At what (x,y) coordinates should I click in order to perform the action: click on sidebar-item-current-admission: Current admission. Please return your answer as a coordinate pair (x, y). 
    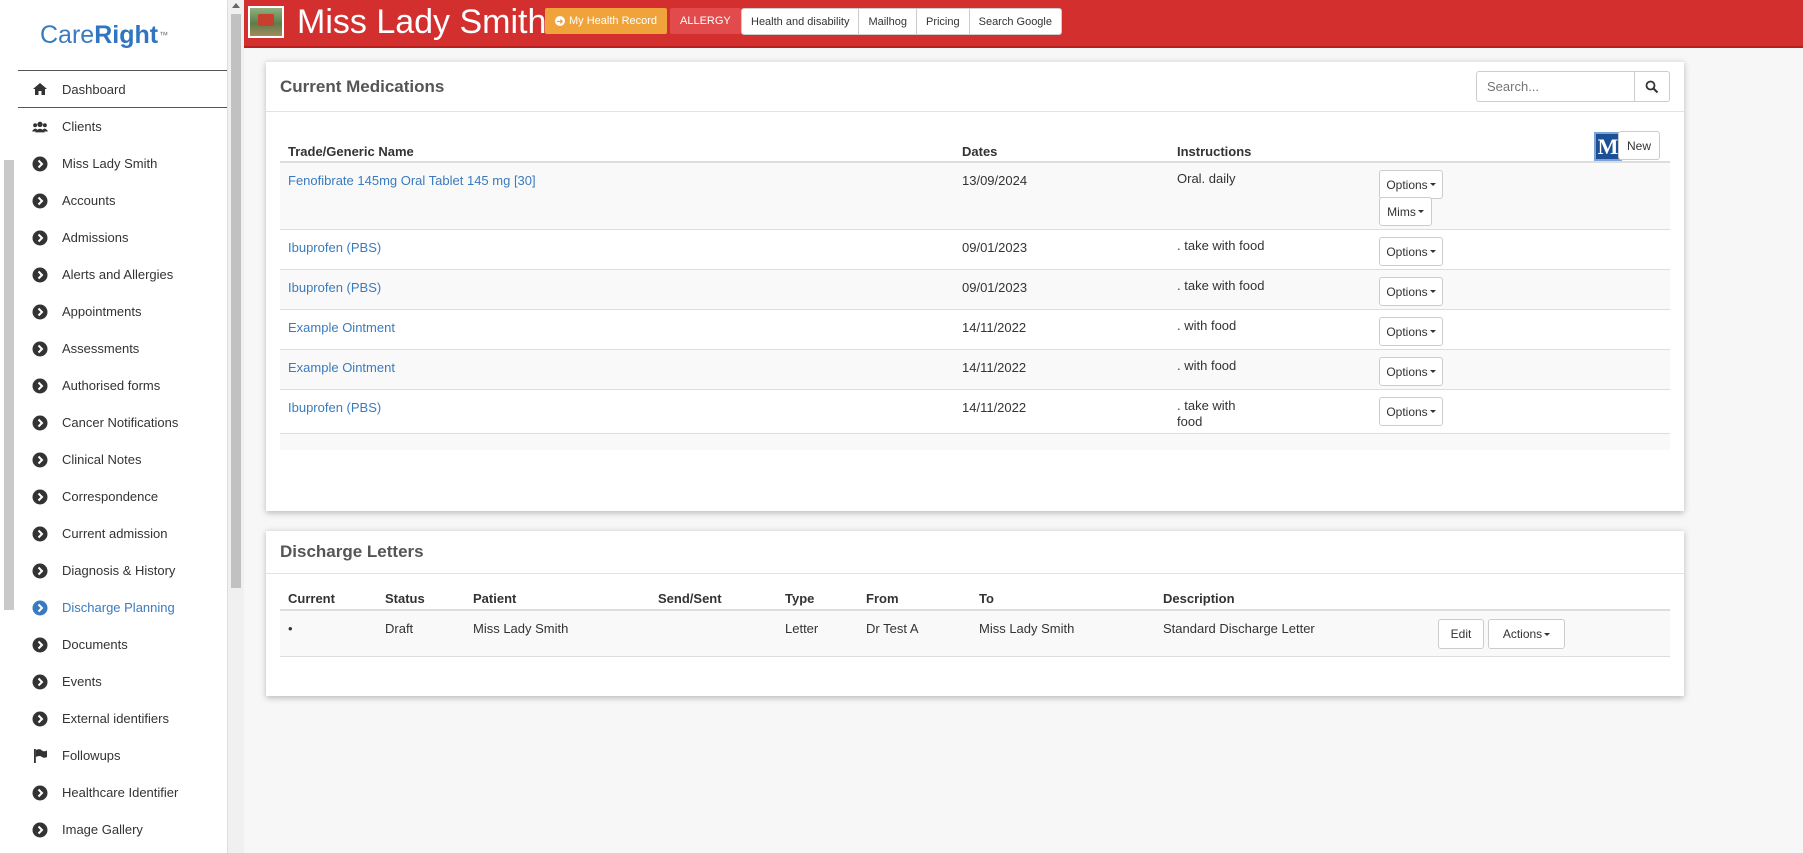
    Looking at the image, I should click on (122, 533).